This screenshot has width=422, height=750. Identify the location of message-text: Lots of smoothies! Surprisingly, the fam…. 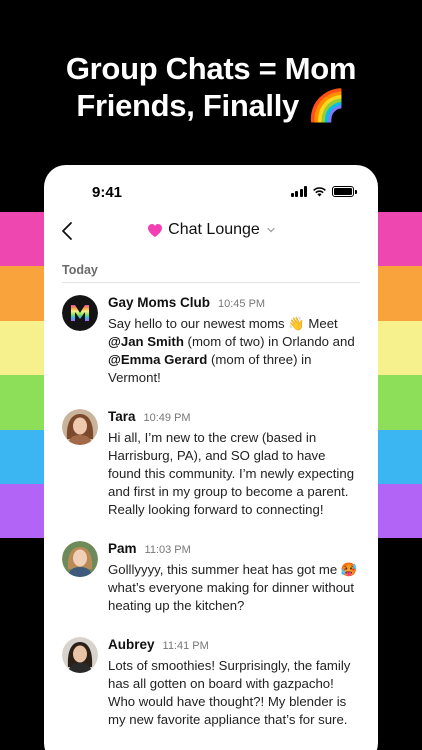
(229, 692).